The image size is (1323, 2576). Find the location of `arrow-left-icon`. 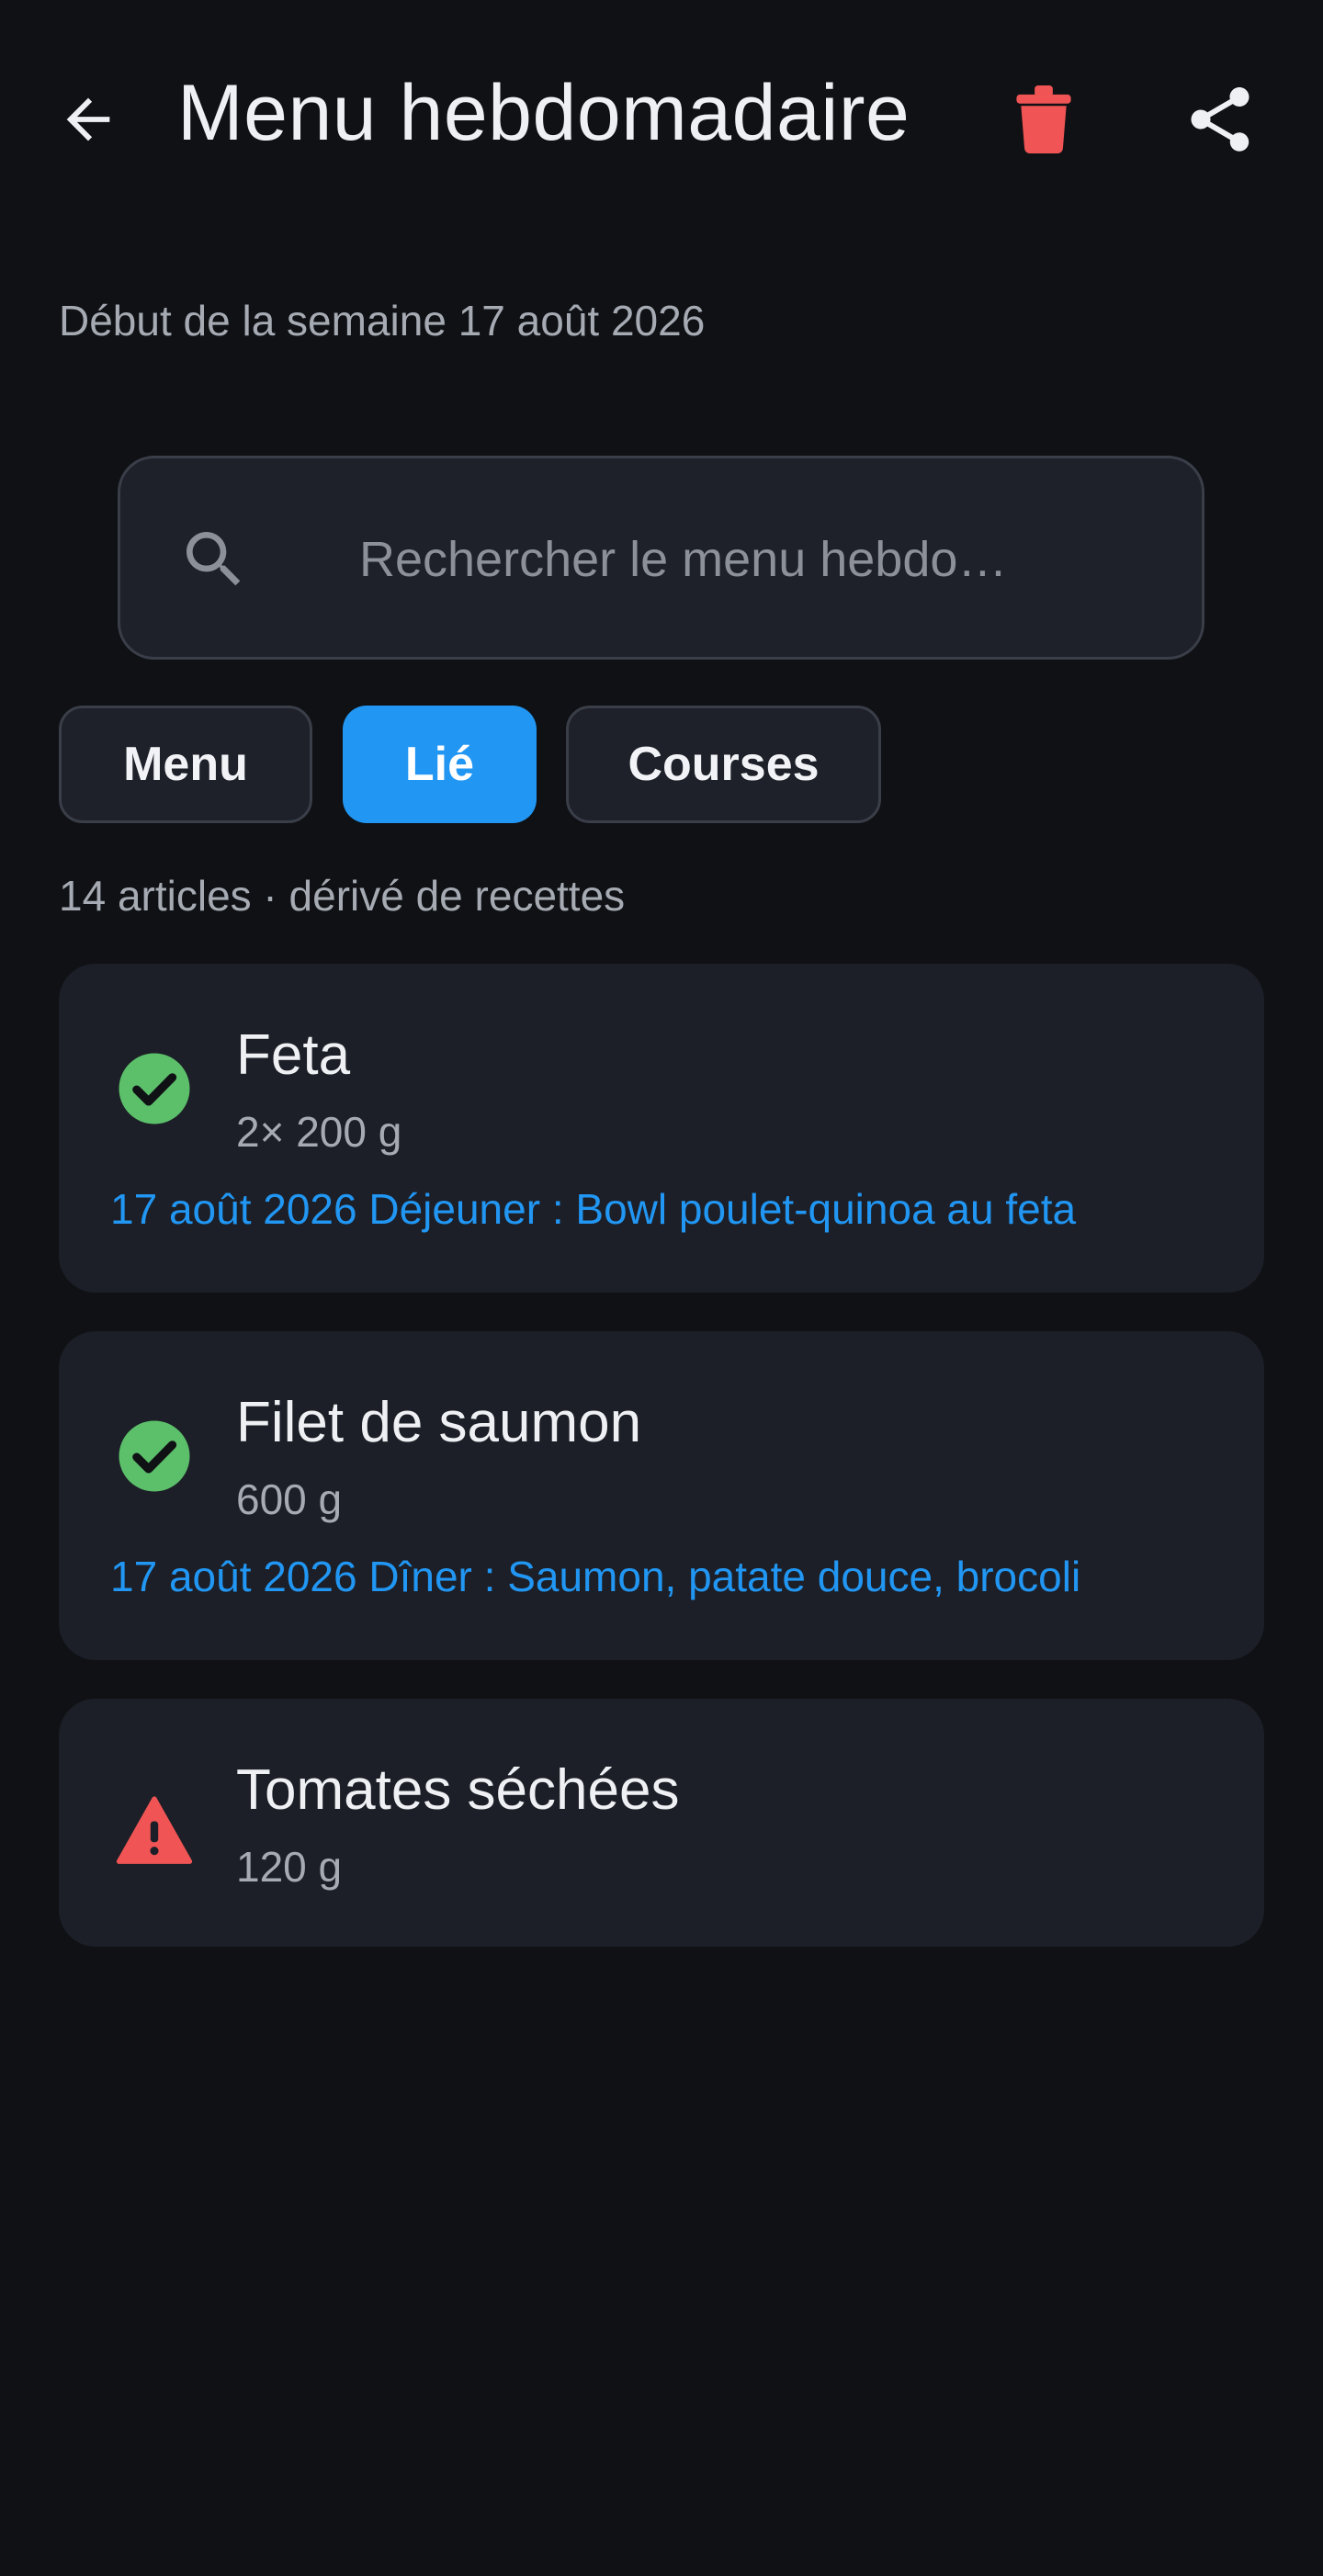

arrow-left-icon is located at coordinates (88, 119).